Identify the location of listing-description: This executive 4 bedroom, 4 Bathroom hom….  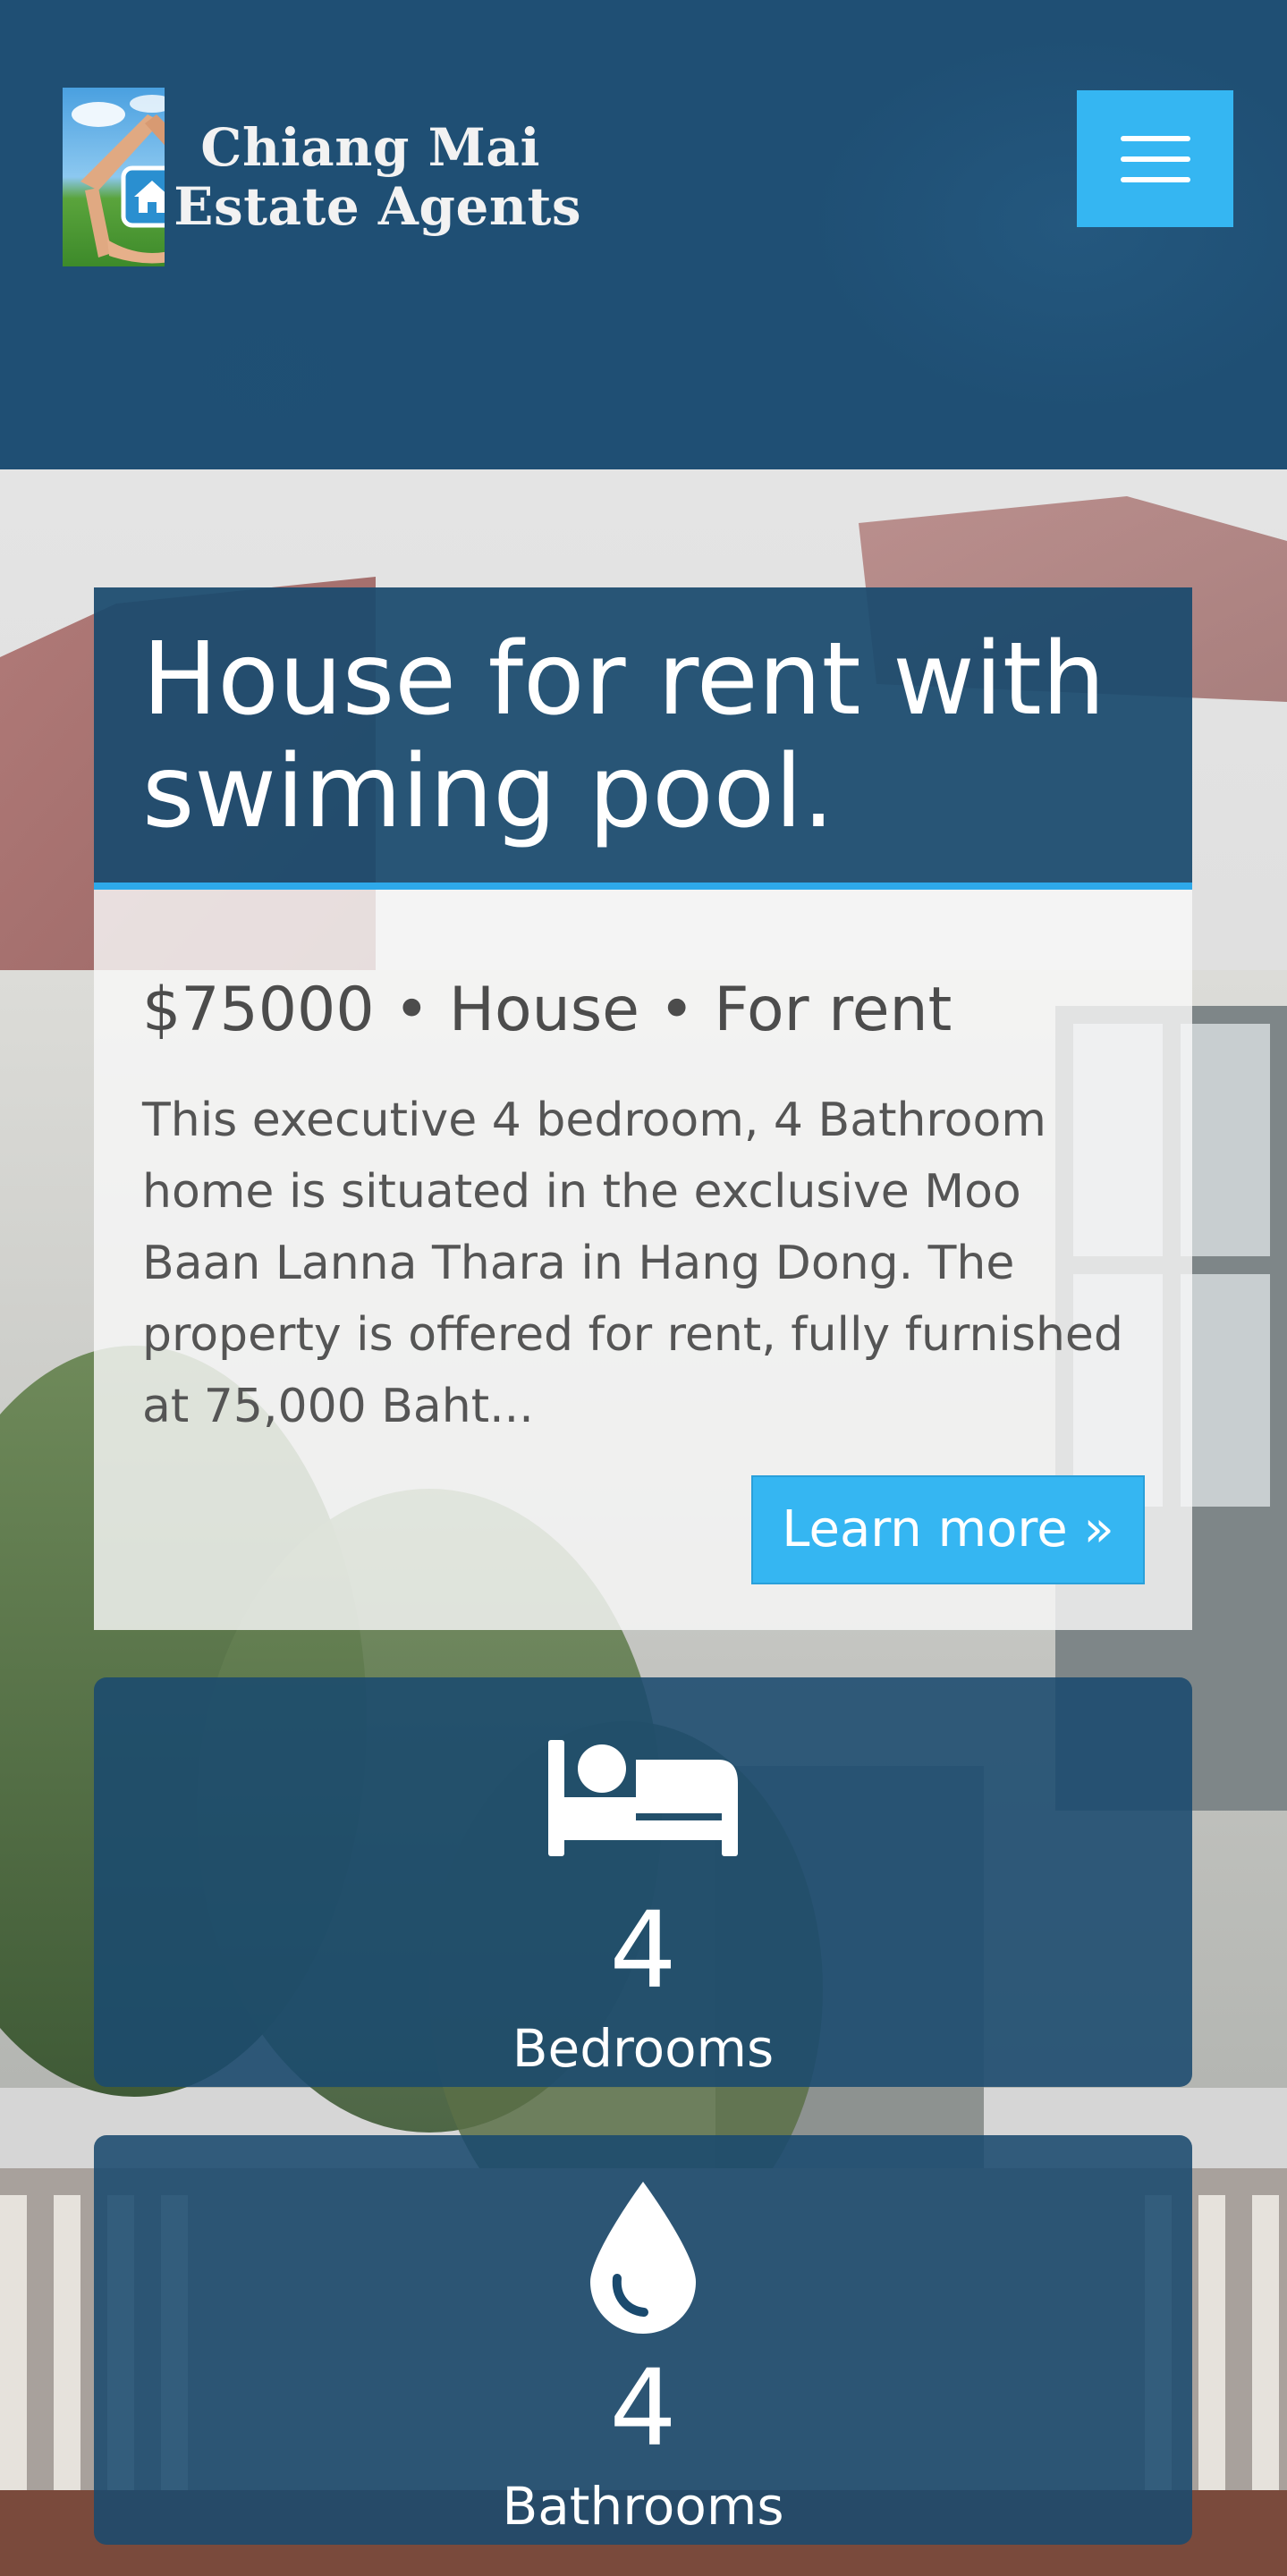
(632, 1263).